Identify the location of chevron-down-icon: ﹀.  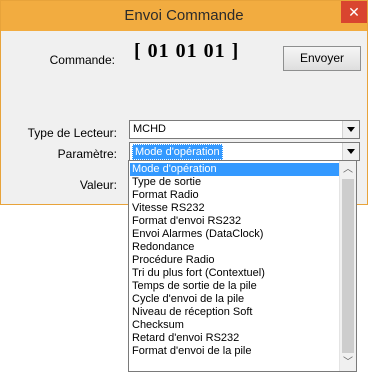
(348, 362).